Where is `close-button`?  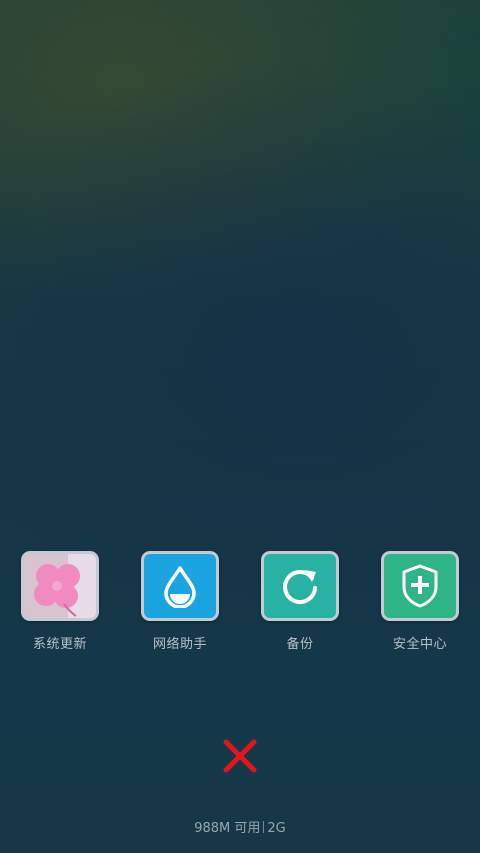
close-button is located at coordinates (240, 756).